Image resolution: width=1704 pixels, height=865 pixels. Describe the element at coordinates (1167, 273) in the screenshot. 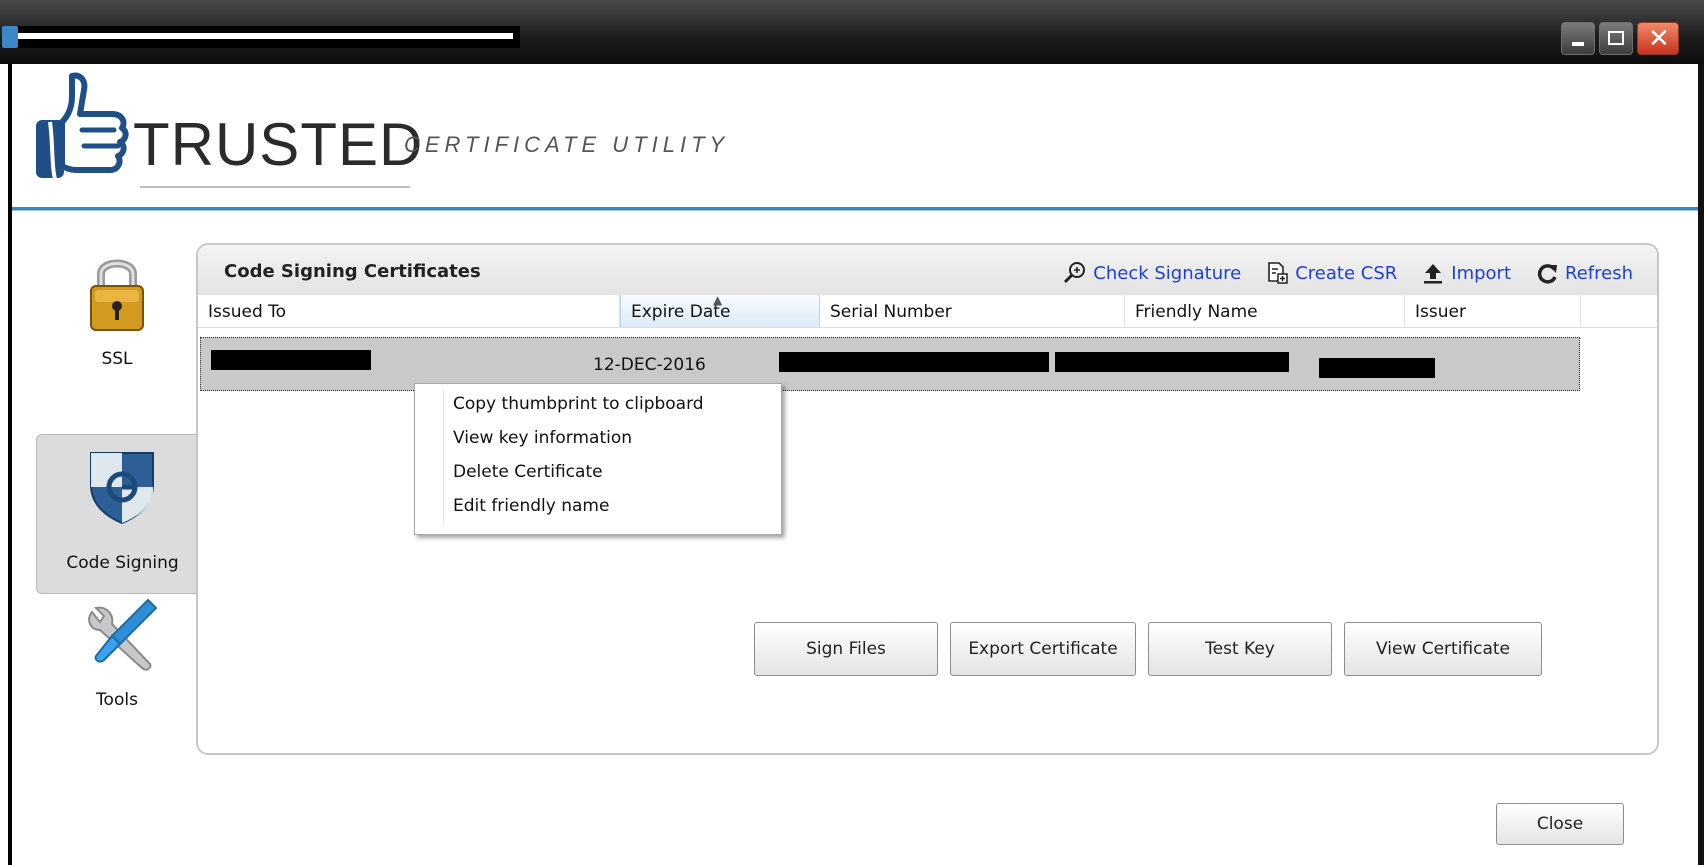

I see `check-signature-label: Check Signature` at that location.